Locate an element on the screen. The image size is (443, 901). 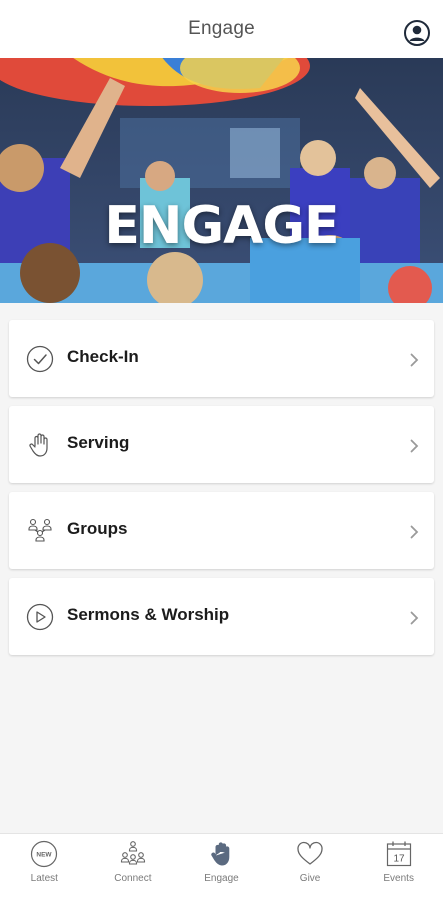
connect-people-icon is located at coordinates (132, 853).